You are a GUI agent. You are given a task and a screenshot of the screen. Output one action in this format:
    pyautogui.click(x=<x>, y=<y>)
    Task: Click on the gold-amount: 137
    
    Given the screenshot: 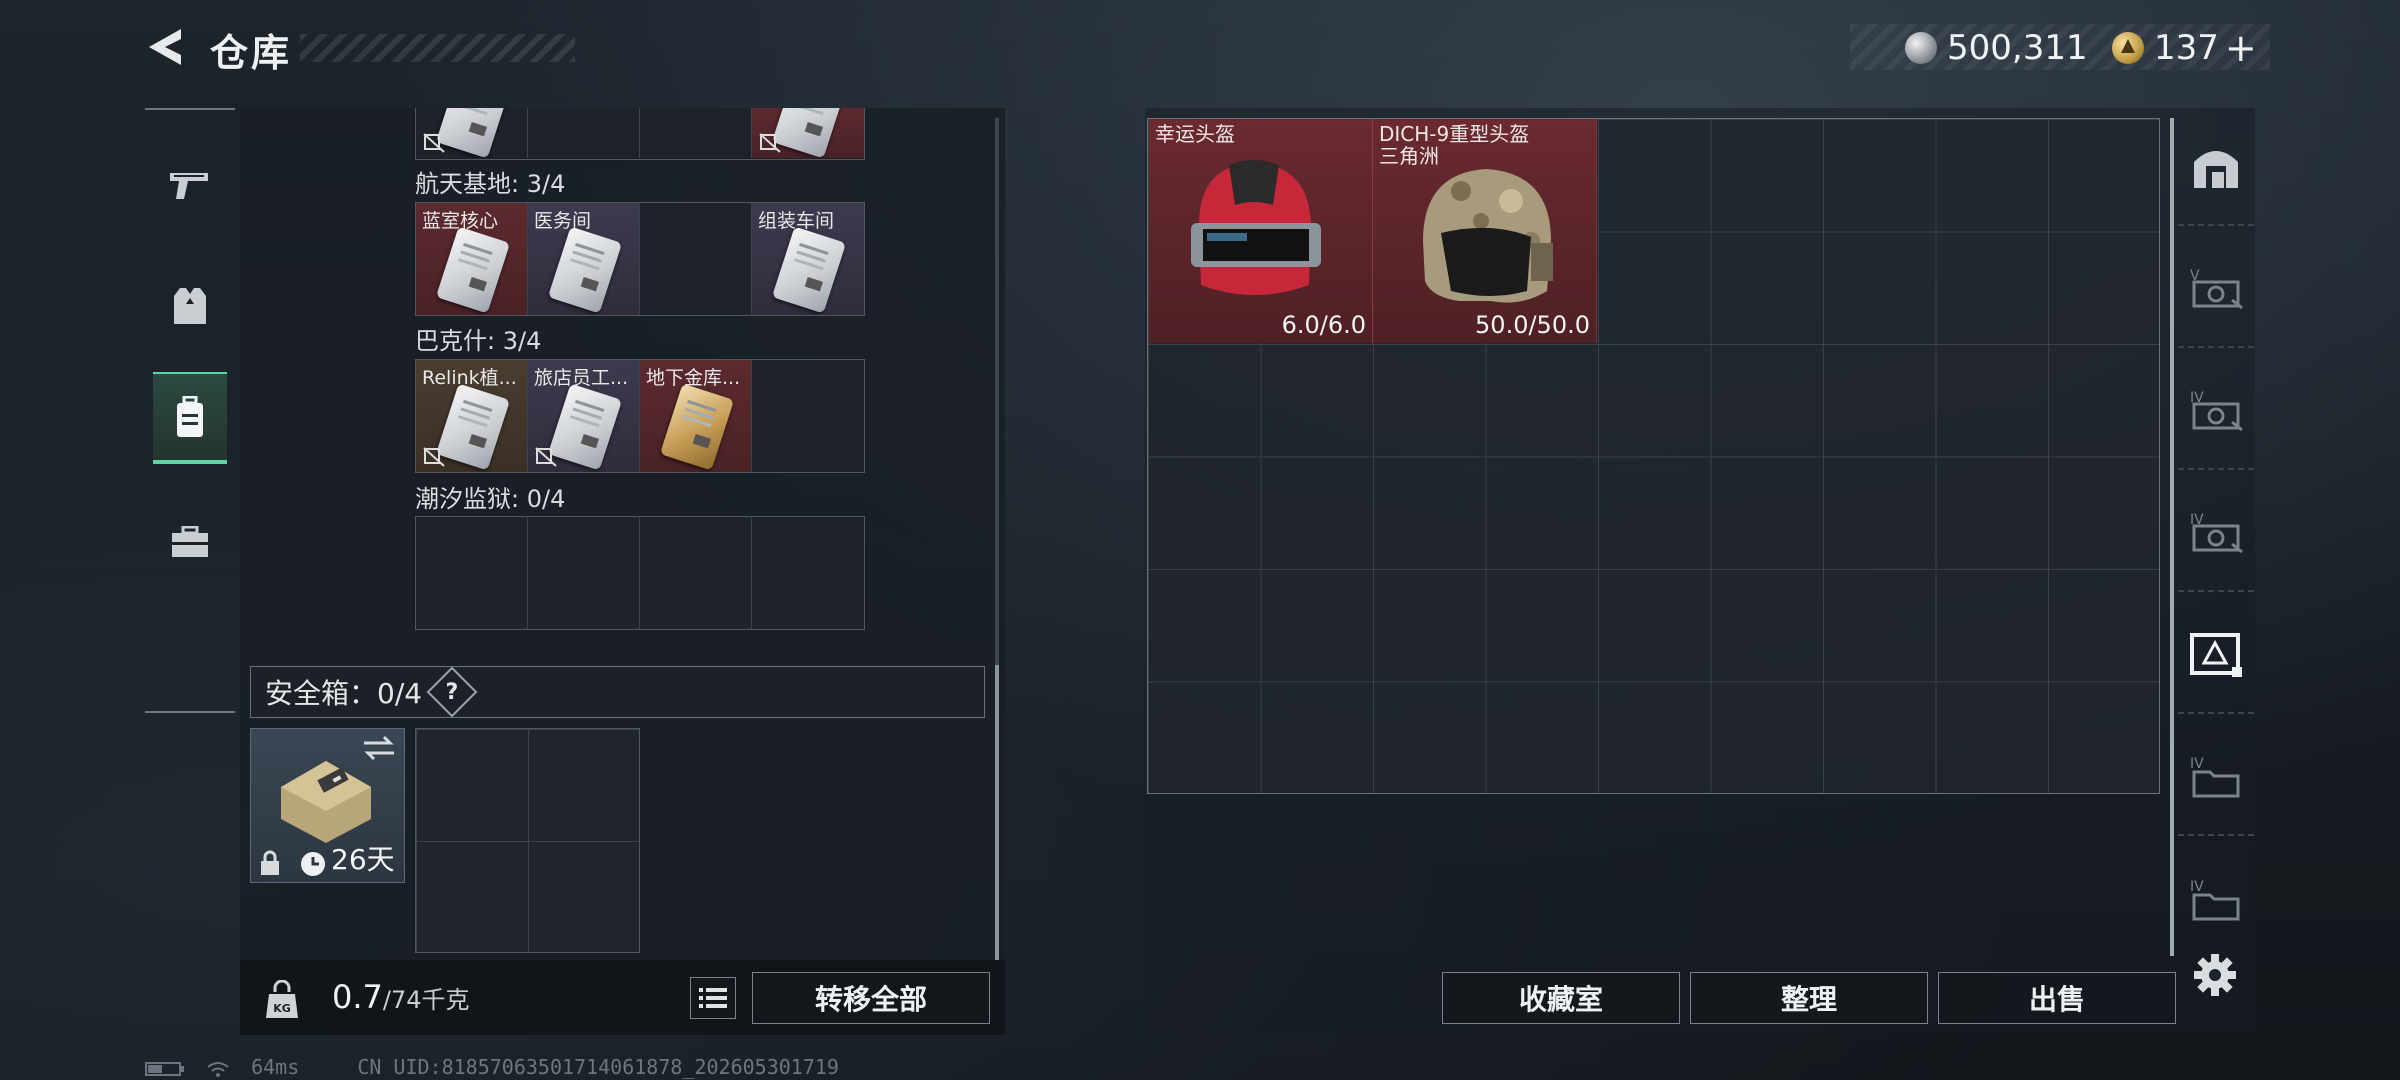 What is the action you would take?
    pyautogui.click(x=2186, y=48)
    